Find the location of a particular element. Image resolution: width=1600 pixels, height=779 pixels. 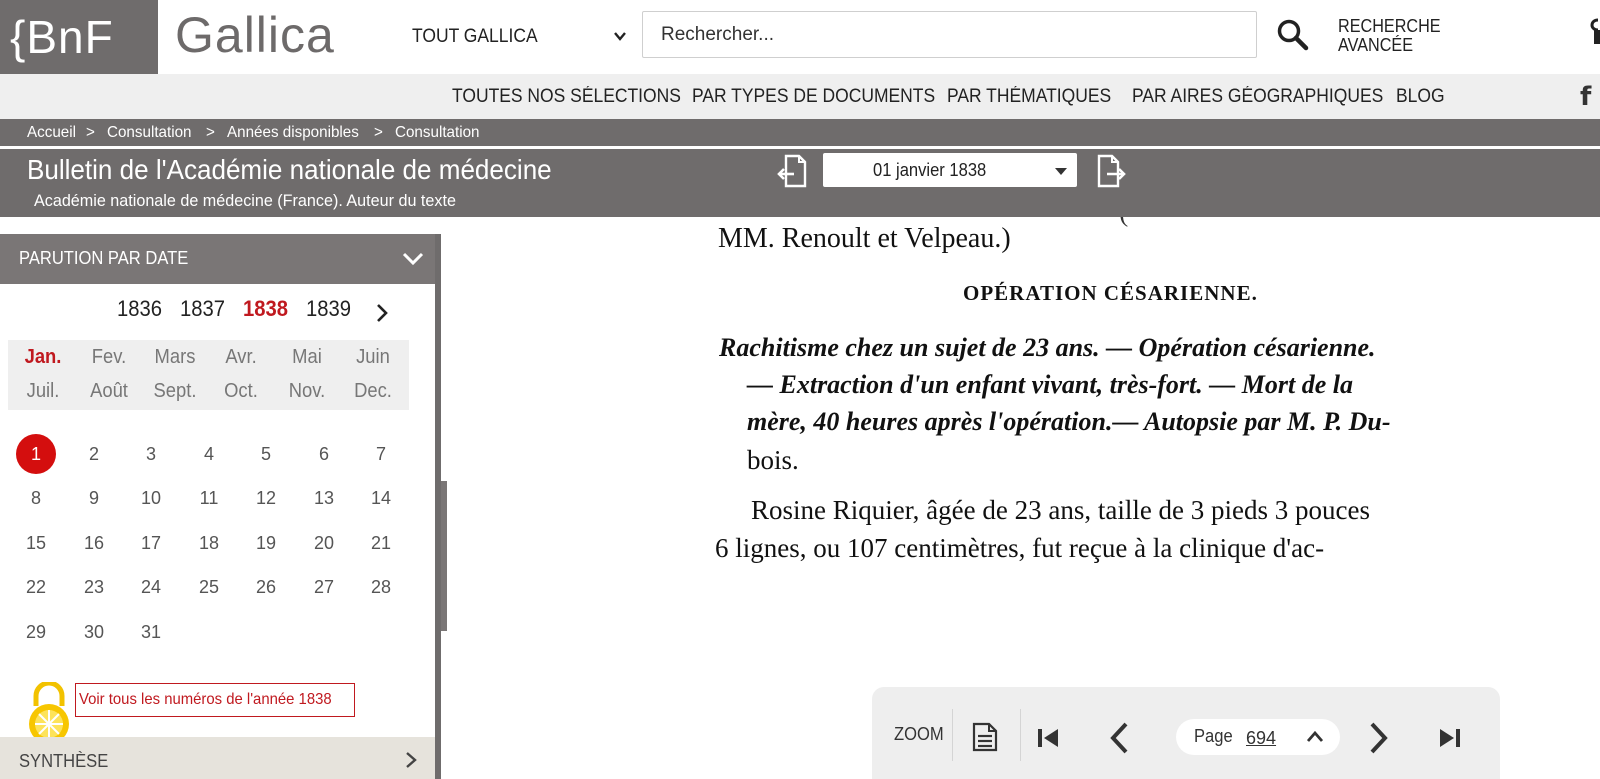

advanced-search-line2: AVANCÉE is located at coordinates (1376, 45).